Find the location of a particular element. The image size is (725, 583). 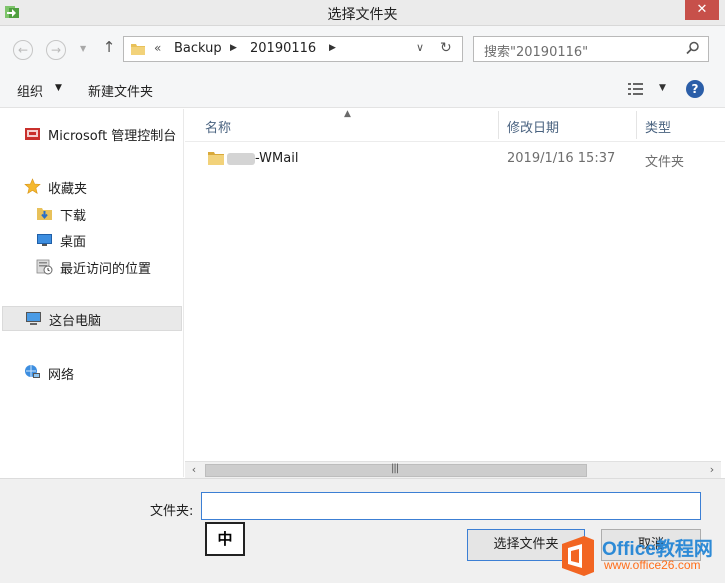

new-folder-button: 新建文件夹 is located at coordinates (120, 90).